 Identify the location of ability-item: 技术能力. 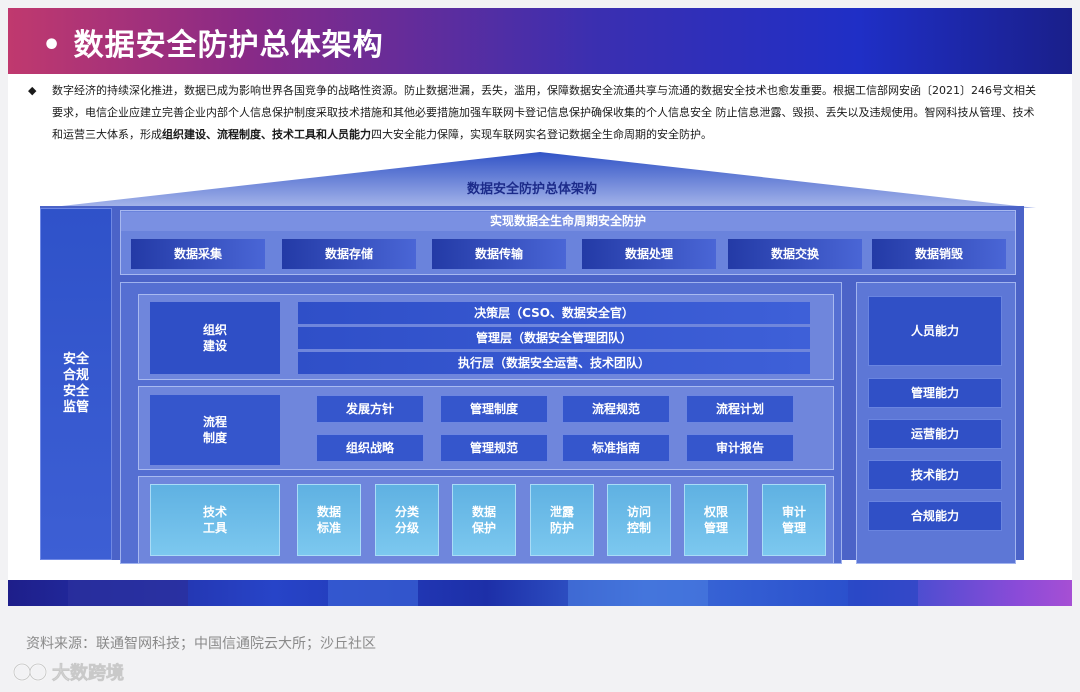
(935, 475).